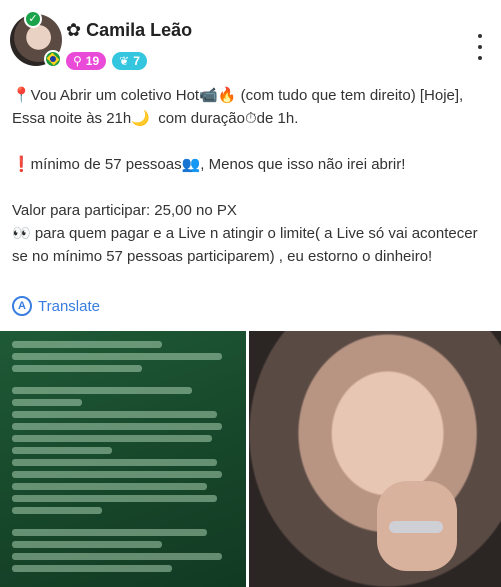  I want to click on translate-label: Translate, so click(69, 306).